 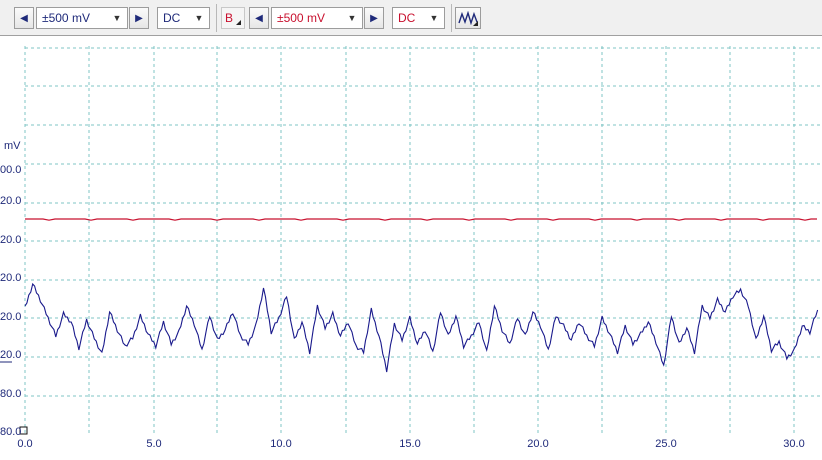 What do you see at coordinates (229, 18) in the screenshot?
I see `channel-b-label: B` at bounding box center [229, 18].